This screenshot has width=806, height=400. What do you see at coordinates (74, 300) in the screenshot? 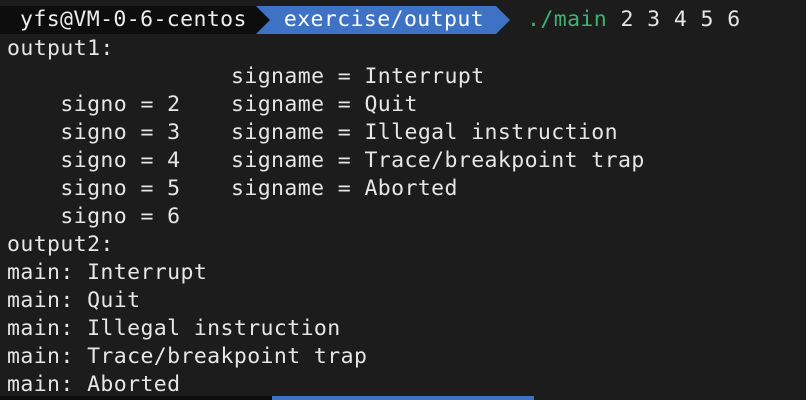
I see `output2-line: main: Quit` at bounding box center [74, 300].